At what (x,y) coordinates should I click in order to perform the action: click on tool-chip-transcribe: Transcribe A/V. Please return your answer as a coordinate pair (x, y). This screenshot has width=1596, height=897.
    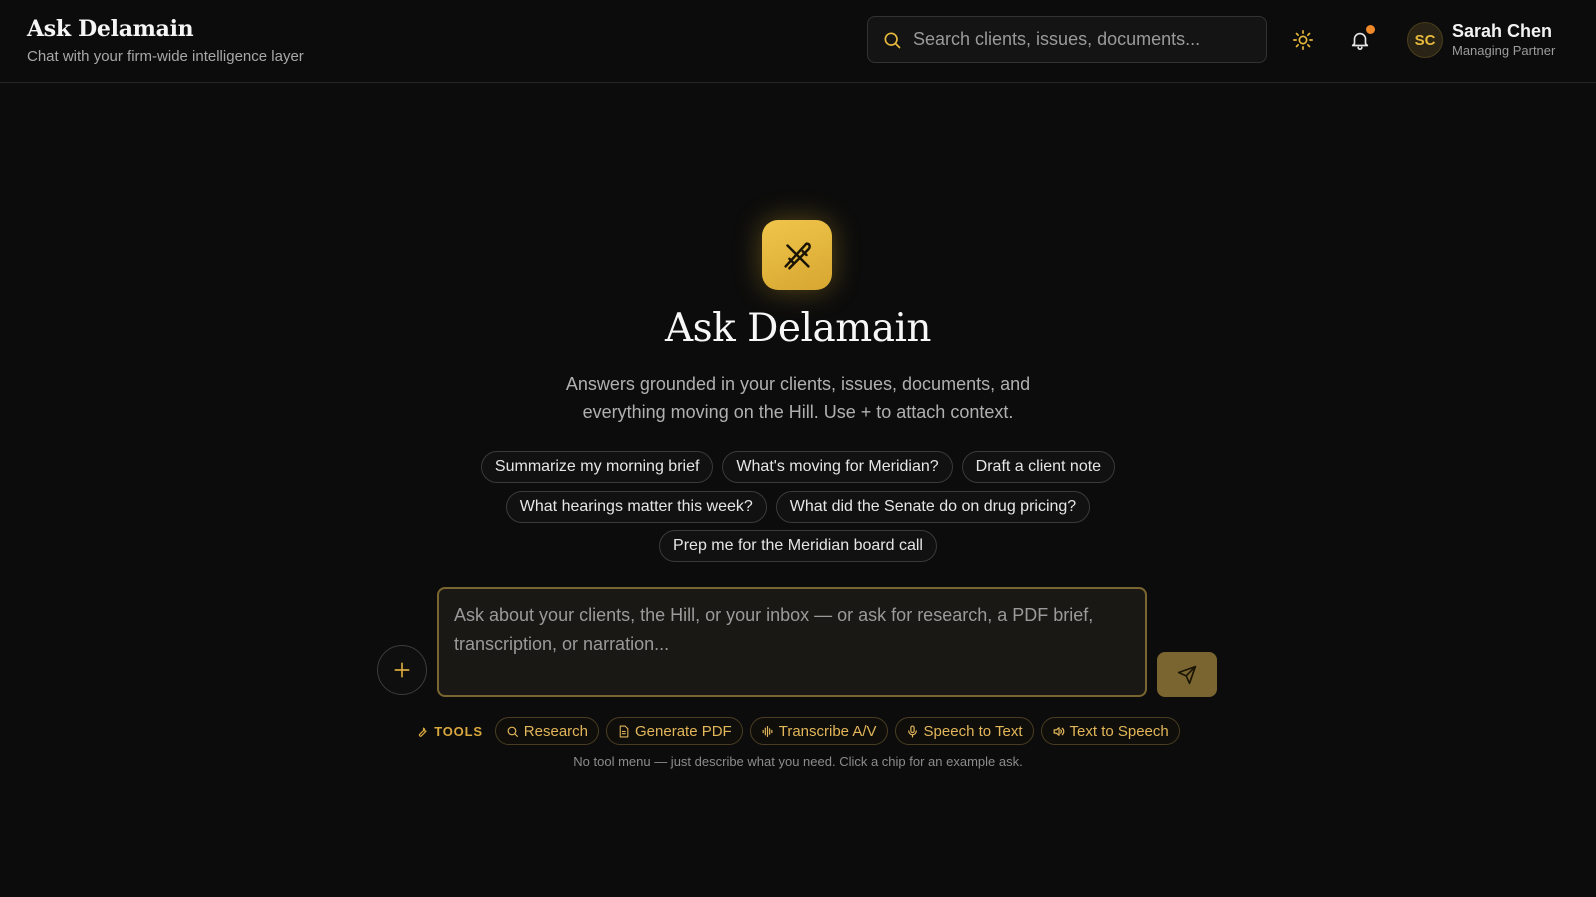
    Looking at the image, I should click on (818, 731).